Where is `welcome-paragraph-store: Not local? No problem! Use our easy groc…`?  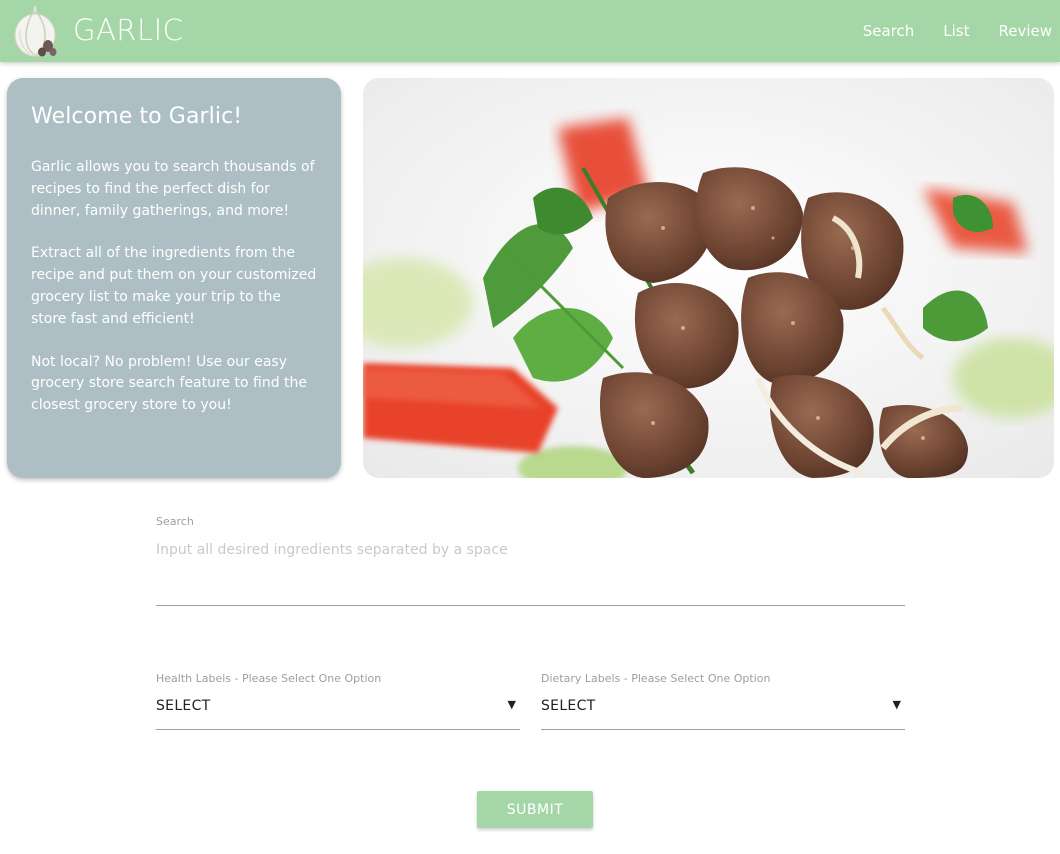
welcome-paragraph-store: Not local? No problem! Use our easy groc… is located at coordinates (169, 383).